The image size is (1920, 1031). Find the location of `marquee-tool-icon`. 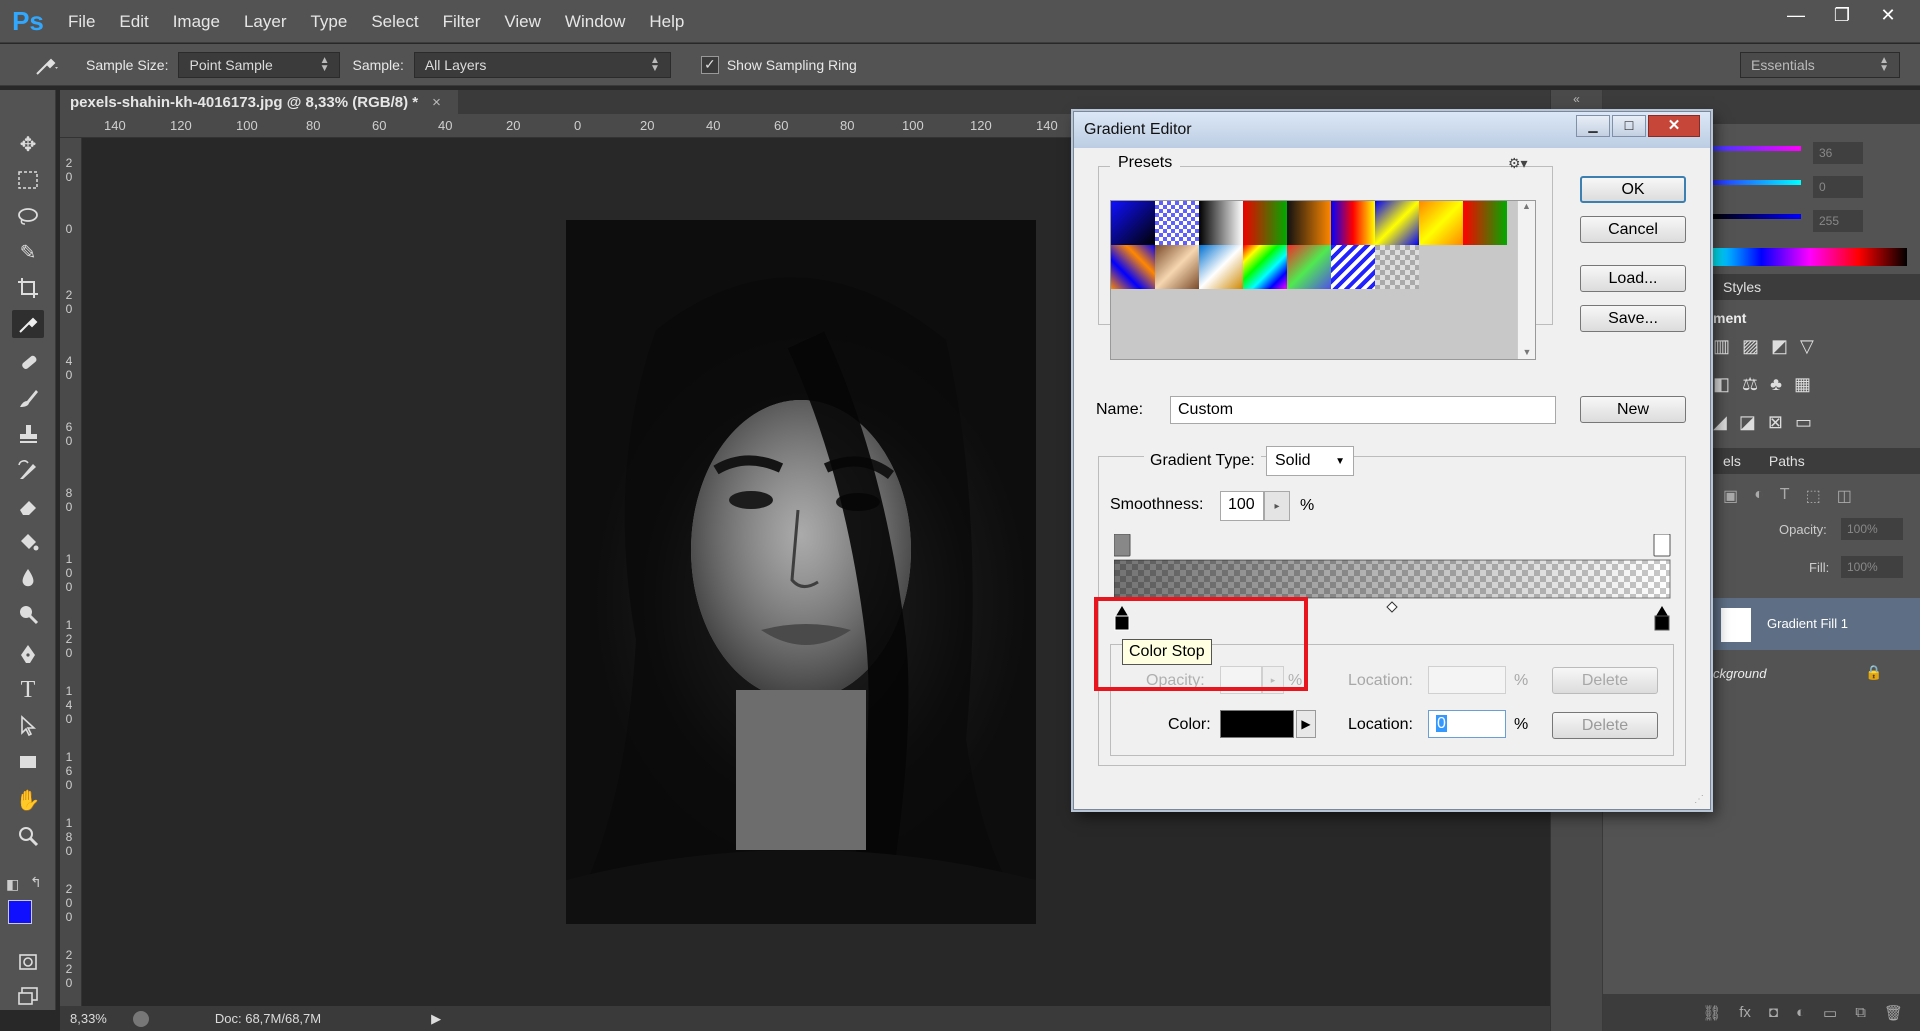

marquee-tool-icon is located at coordinates (28, 180).